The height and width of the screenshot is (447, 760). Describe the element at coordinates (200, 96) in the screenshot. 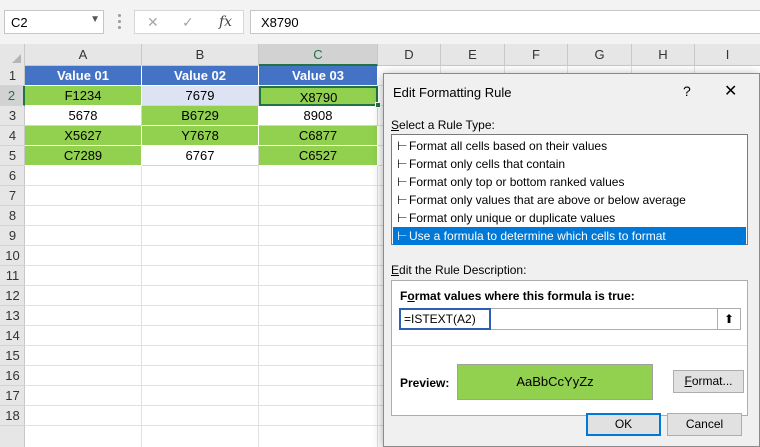

I see `table-cell: 7679` at that location.